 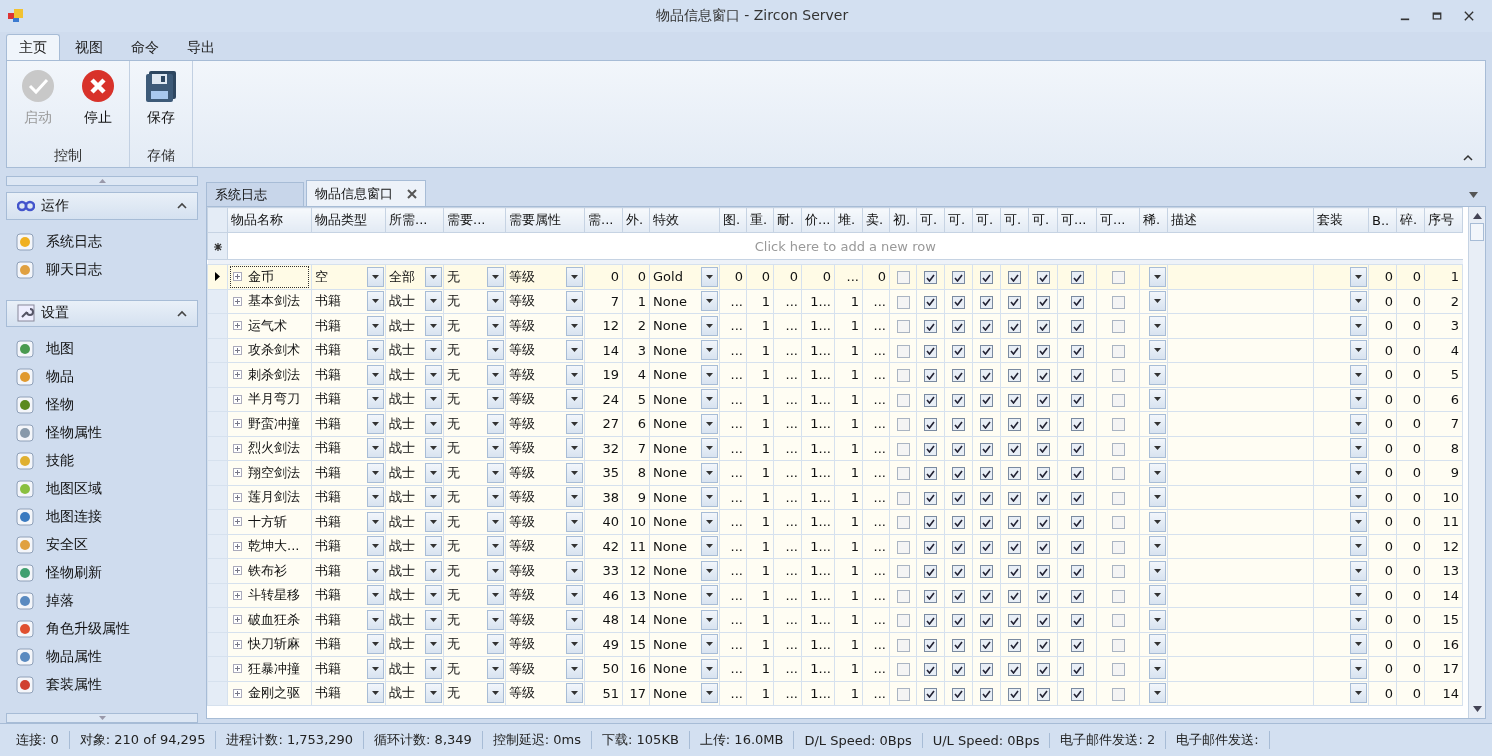 I want to click on down-arrow-icon, so click(x=1477, y=709).